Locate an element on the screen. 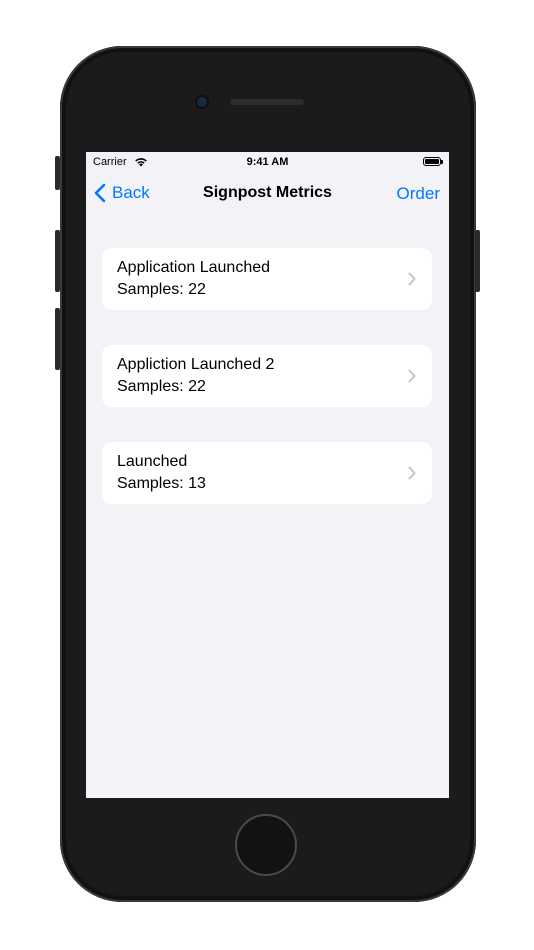 The height and width of the screenshot is (950, 534). navigation-bar: Back Signpost Metrics Order is located at coordinates (267, 194).